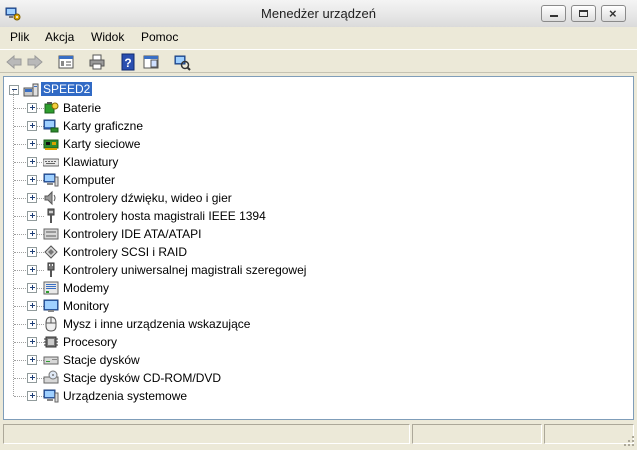  What do you see at coordinates (59, 37) in the screenshot?
I see `menu-action: Akcja` at bounding box center [59, 37].